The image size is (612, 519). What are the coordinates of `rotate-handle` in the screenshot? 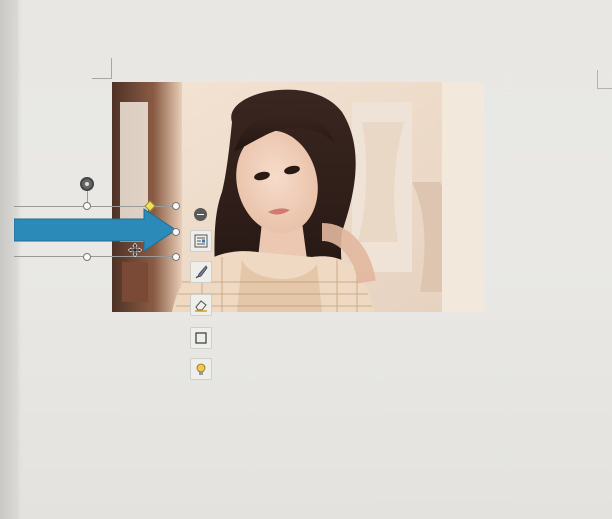 It's located at (87, 184).